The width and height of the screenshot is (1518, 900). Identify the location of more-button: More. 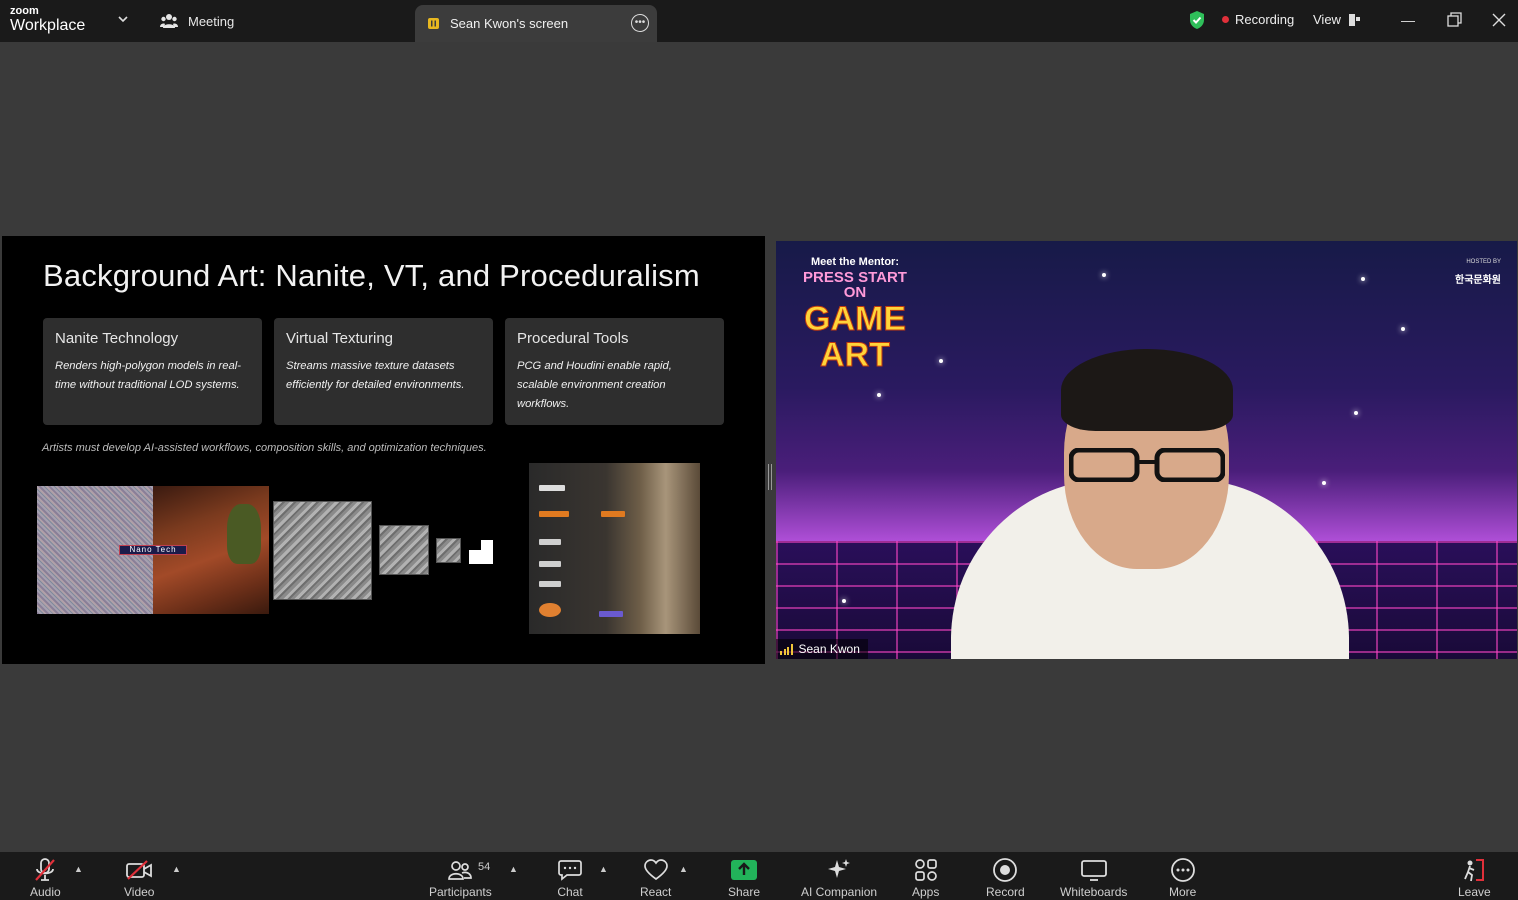
(1182, 877).